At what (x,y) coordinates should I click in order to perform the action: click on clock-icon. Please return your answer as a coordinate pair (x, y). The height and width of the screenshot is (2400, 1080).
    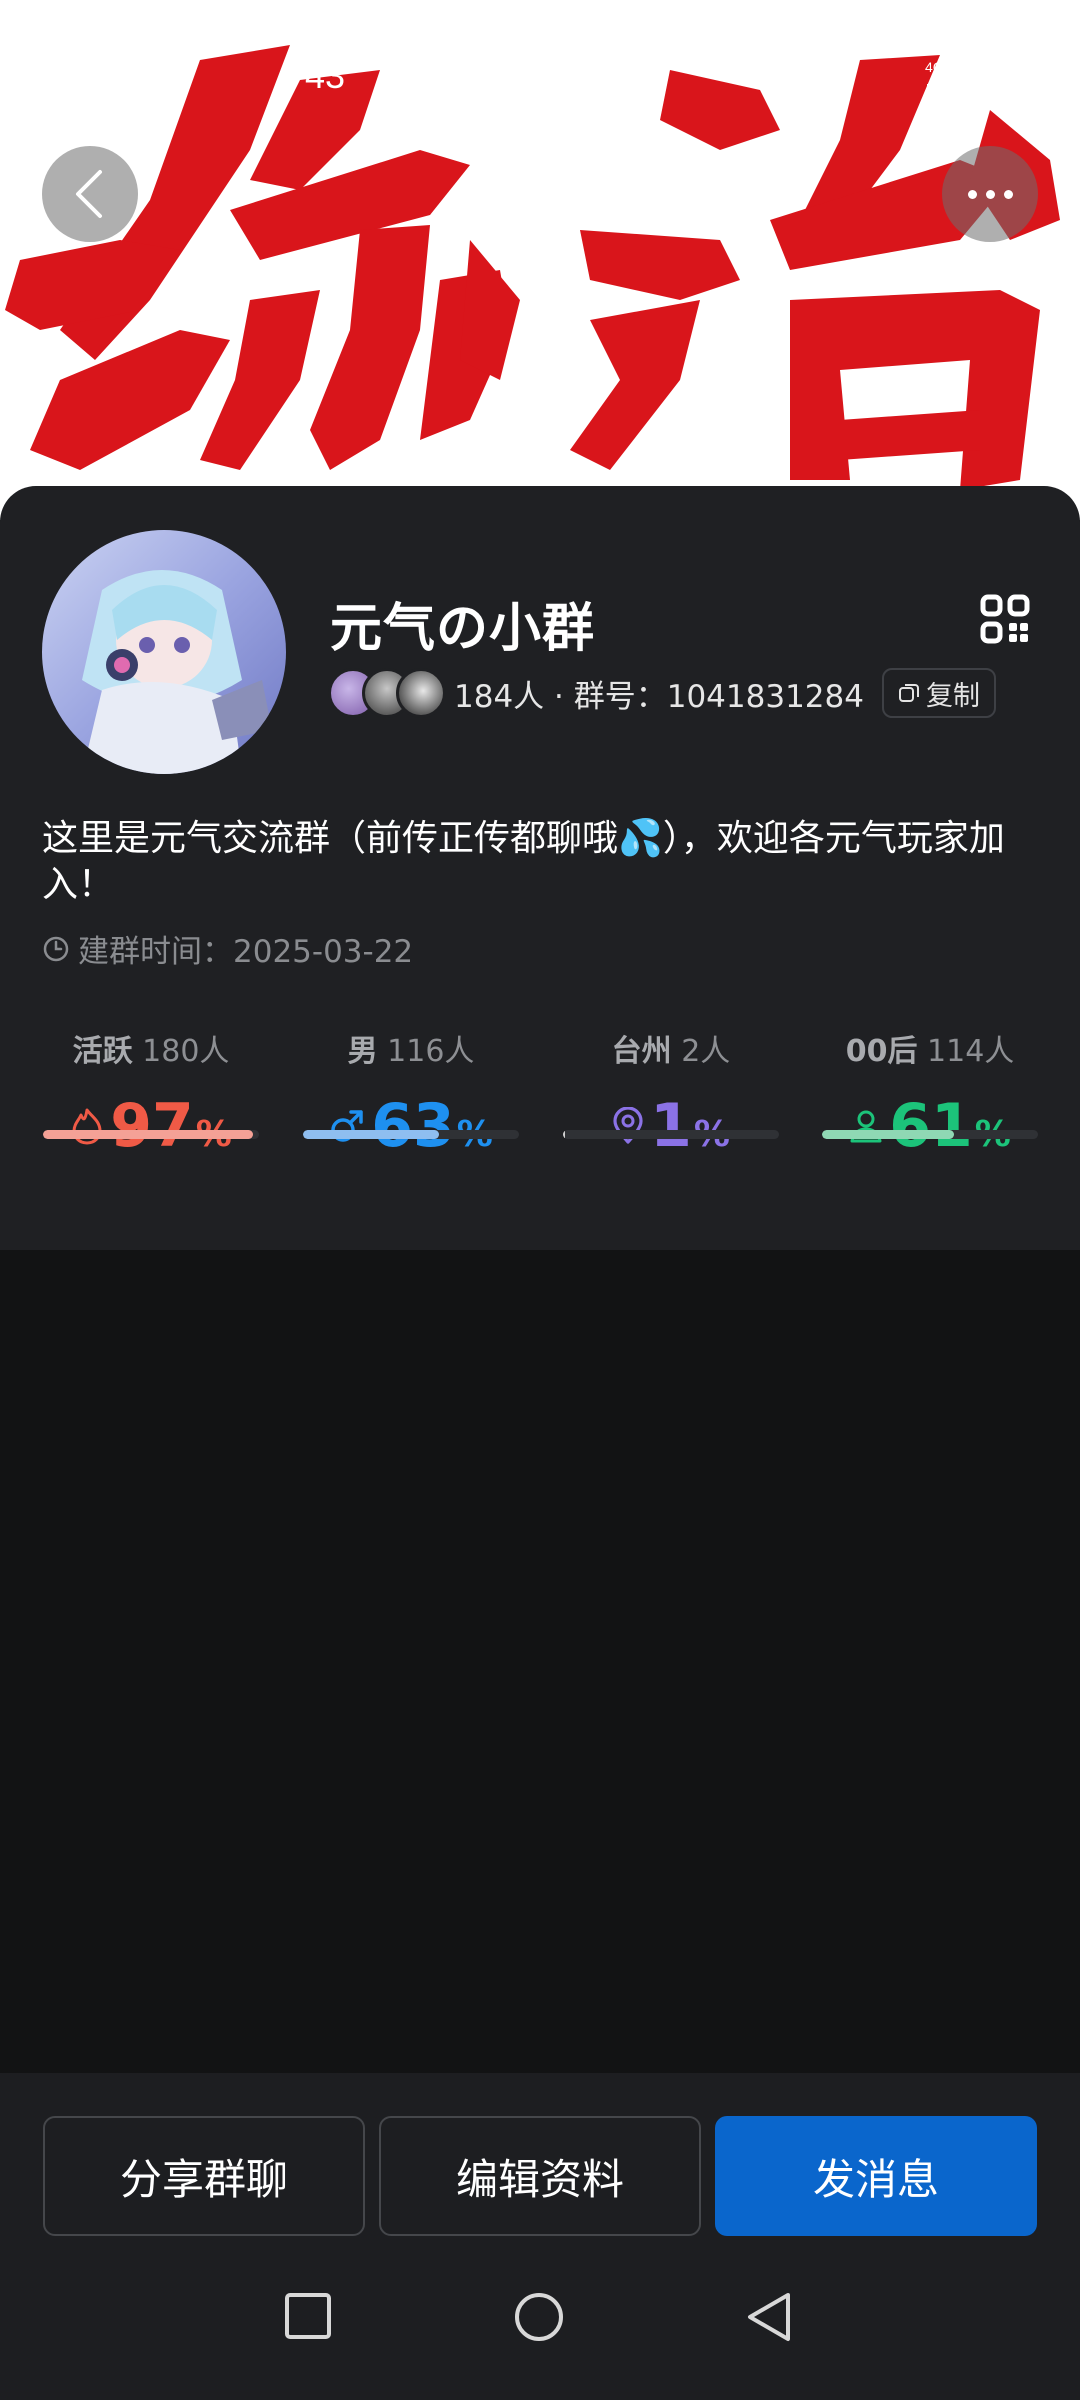
    Looking at the image, I should click on (56, 948).